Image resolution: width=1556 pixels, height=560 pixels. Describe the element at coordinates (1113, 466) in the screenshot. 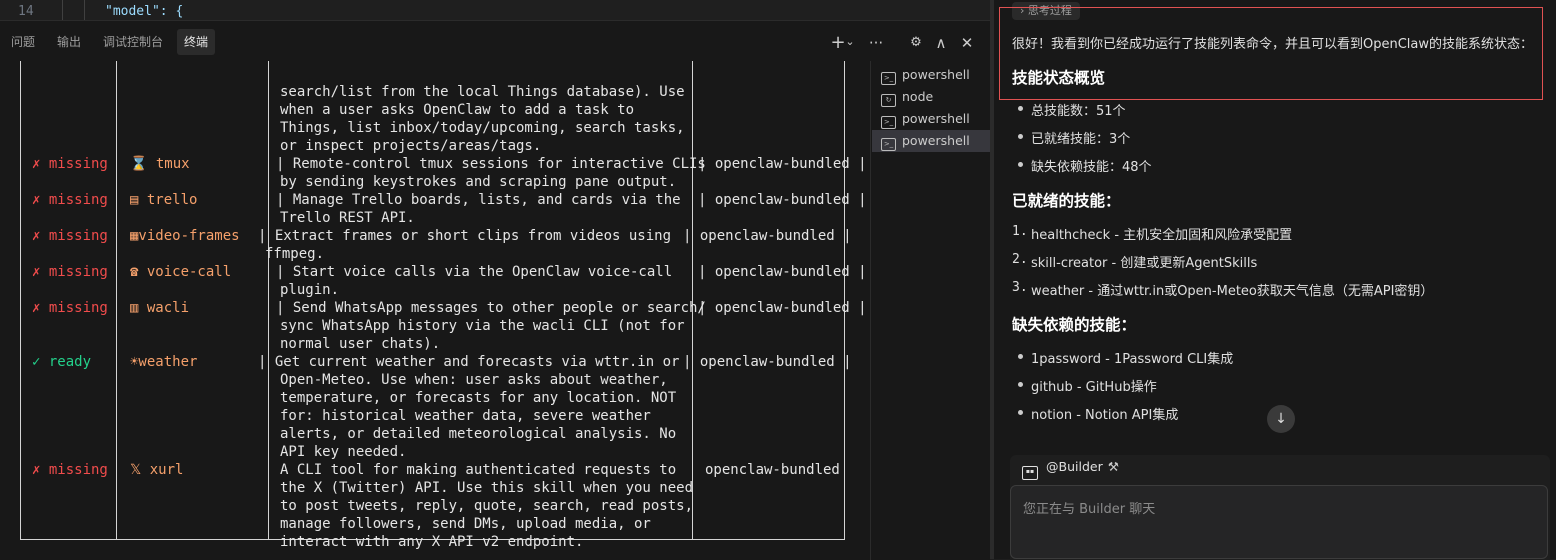

I see `tools-icon: ⚒` at that location.